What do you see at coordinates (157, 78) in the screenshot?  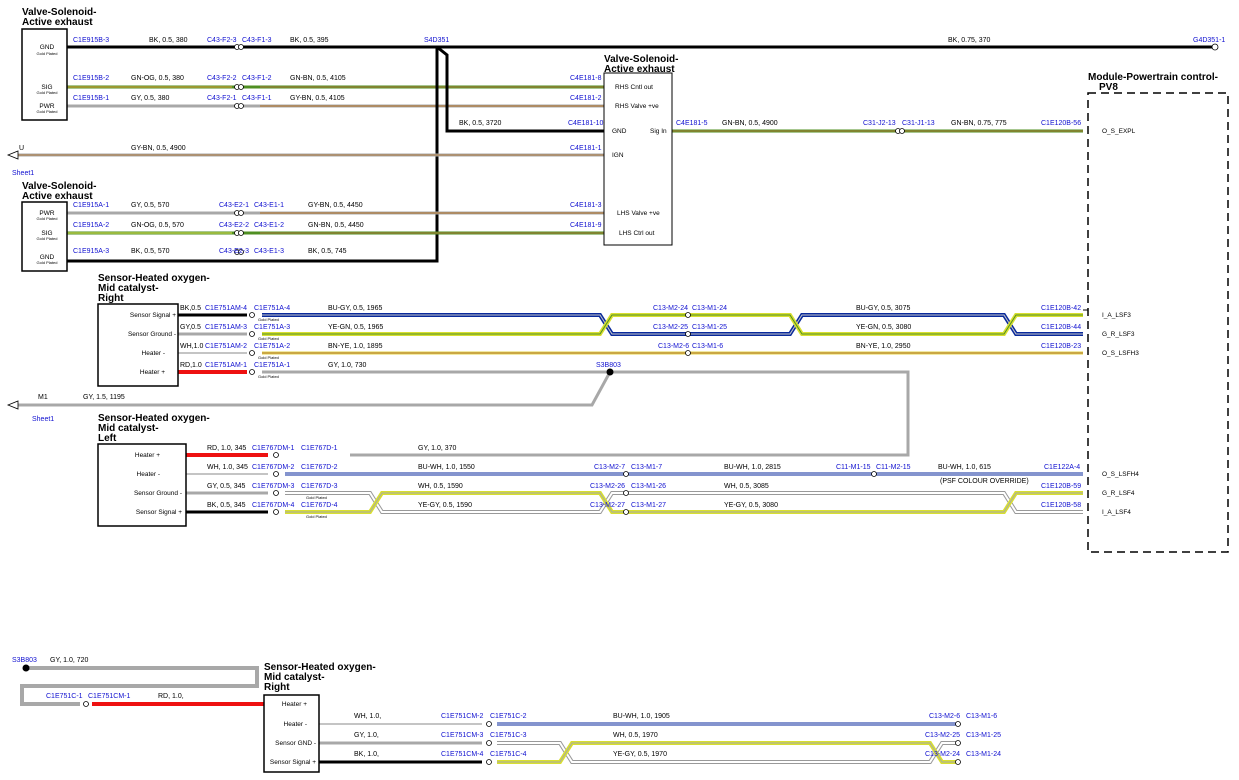 I see `wire-spec: GN-OG, 0.5, 380` at bounding box center [157, 78].